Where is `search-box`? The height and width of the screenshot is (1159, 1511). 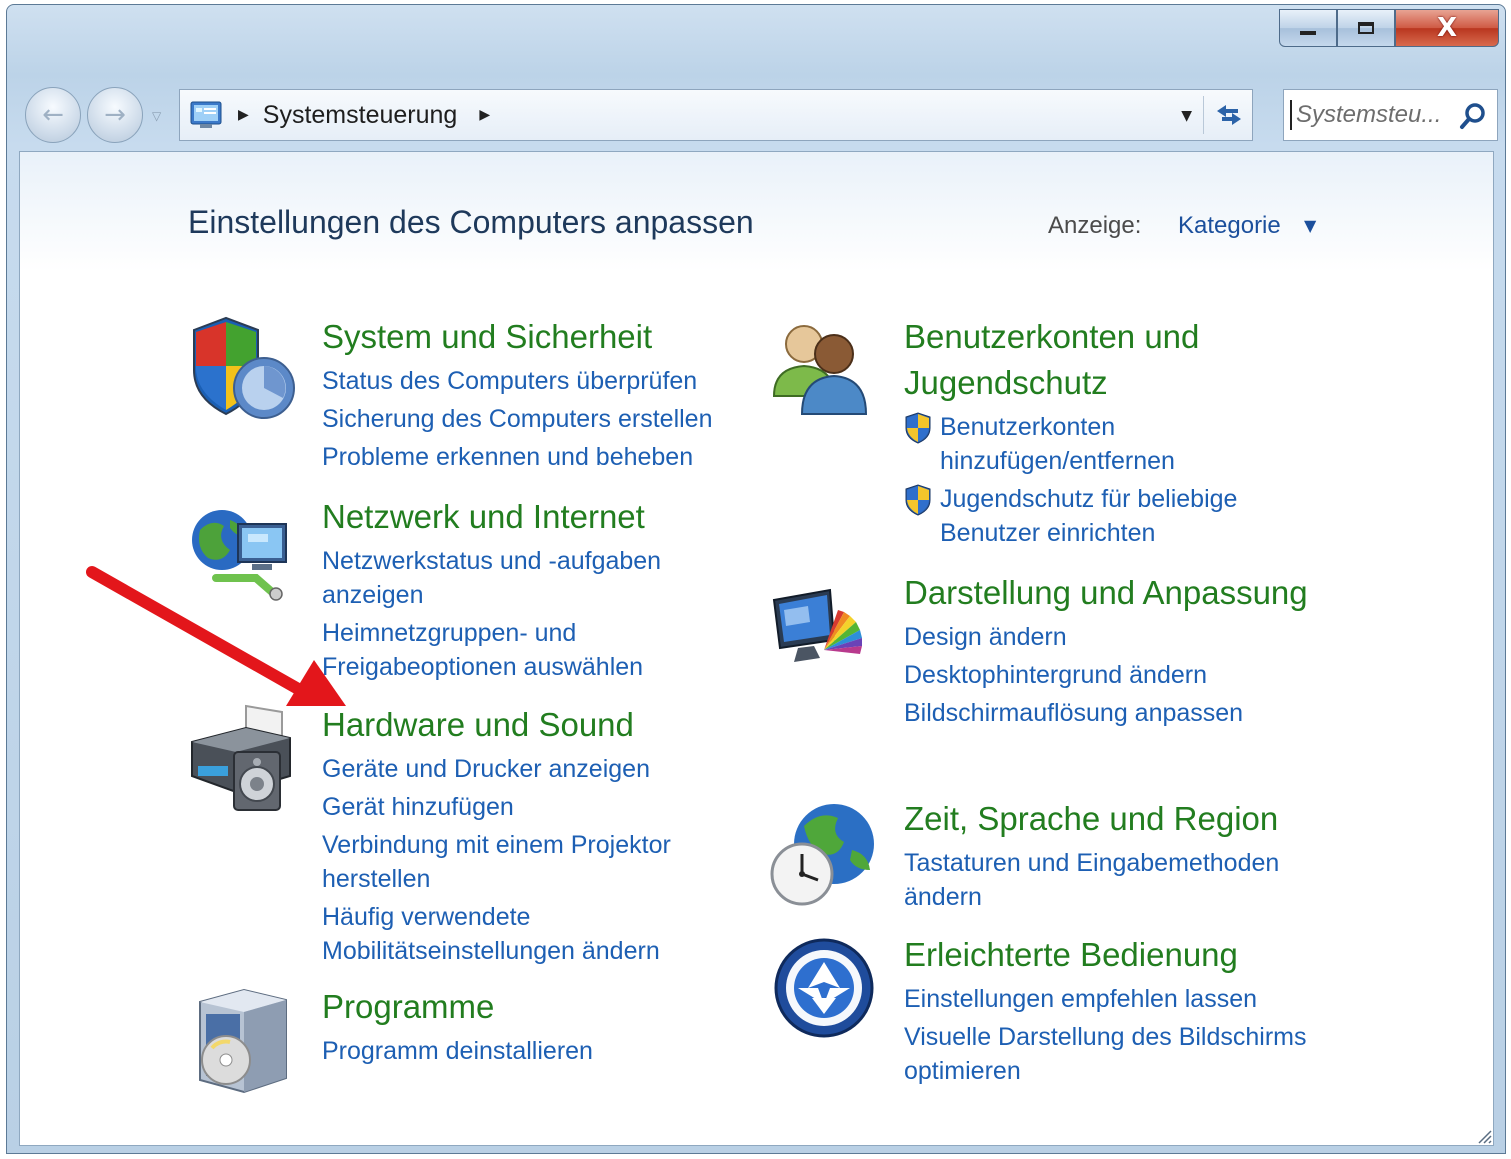 search-box is located at coordinates (1390, 115).